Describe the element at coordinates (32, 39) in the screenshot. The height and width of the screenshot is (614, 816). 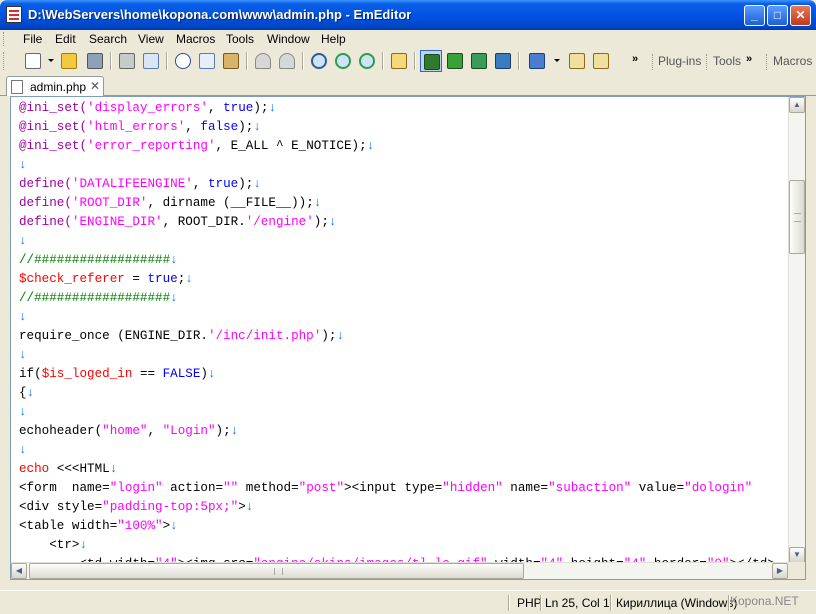
I see `menu-file: File` at that location.